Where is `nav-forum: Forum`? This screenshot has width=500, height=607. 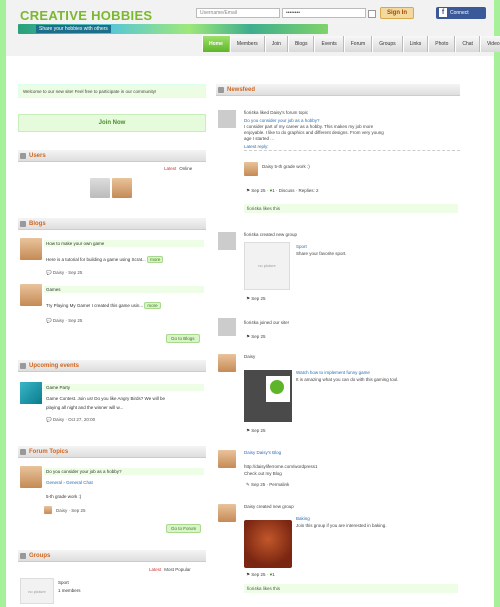
nav-forum: Forum is located at coordinates (358, 44).